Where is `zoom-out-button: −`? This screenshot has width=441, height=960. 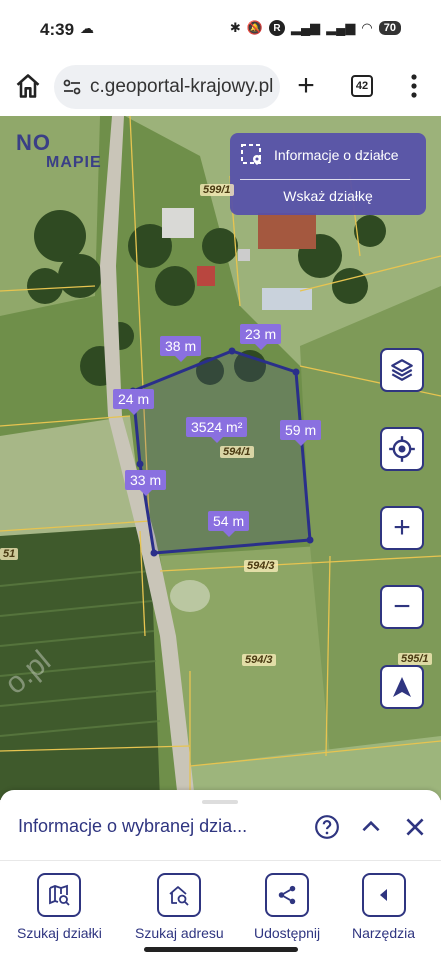 zoom-out-button: − is located at coordinates (402, 607).